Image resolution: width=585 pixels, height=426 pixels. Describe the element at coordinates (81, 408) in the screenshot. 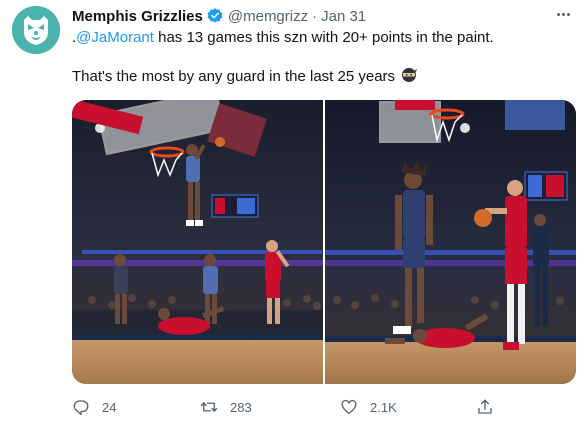

I see `reply-icon` at that location.